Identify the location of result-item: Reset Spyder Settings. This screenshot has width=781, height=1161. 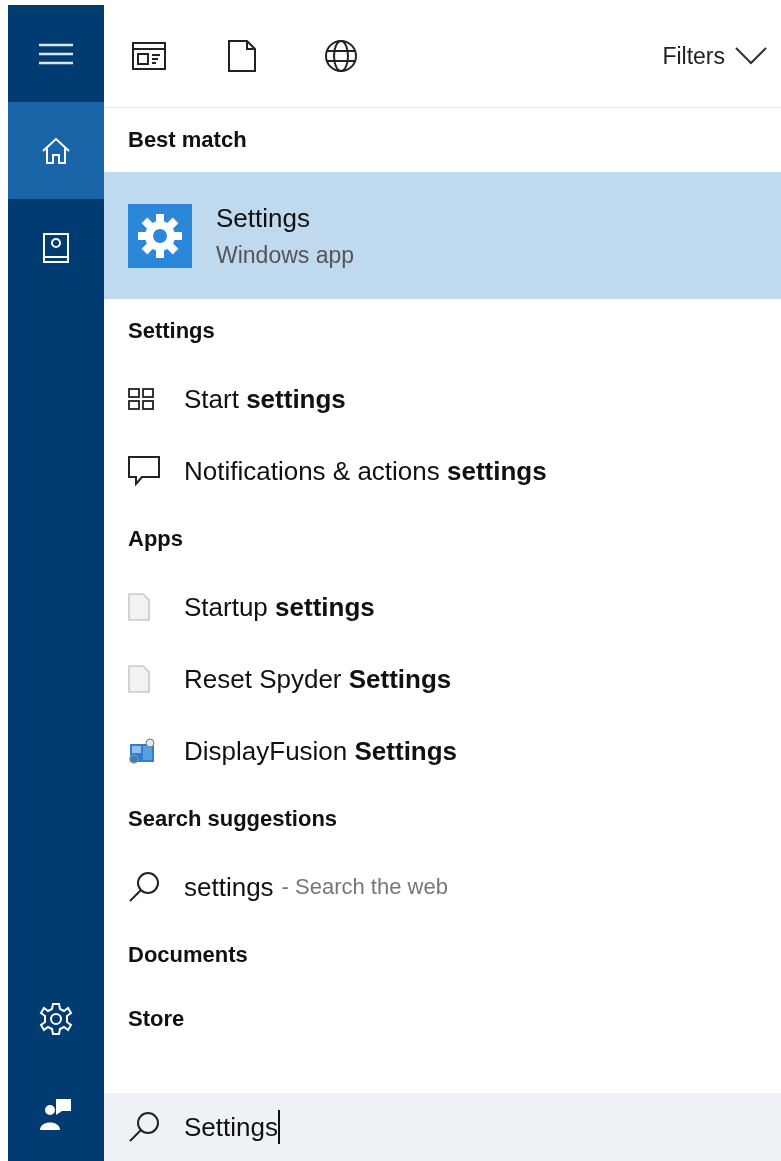
(442, 679).